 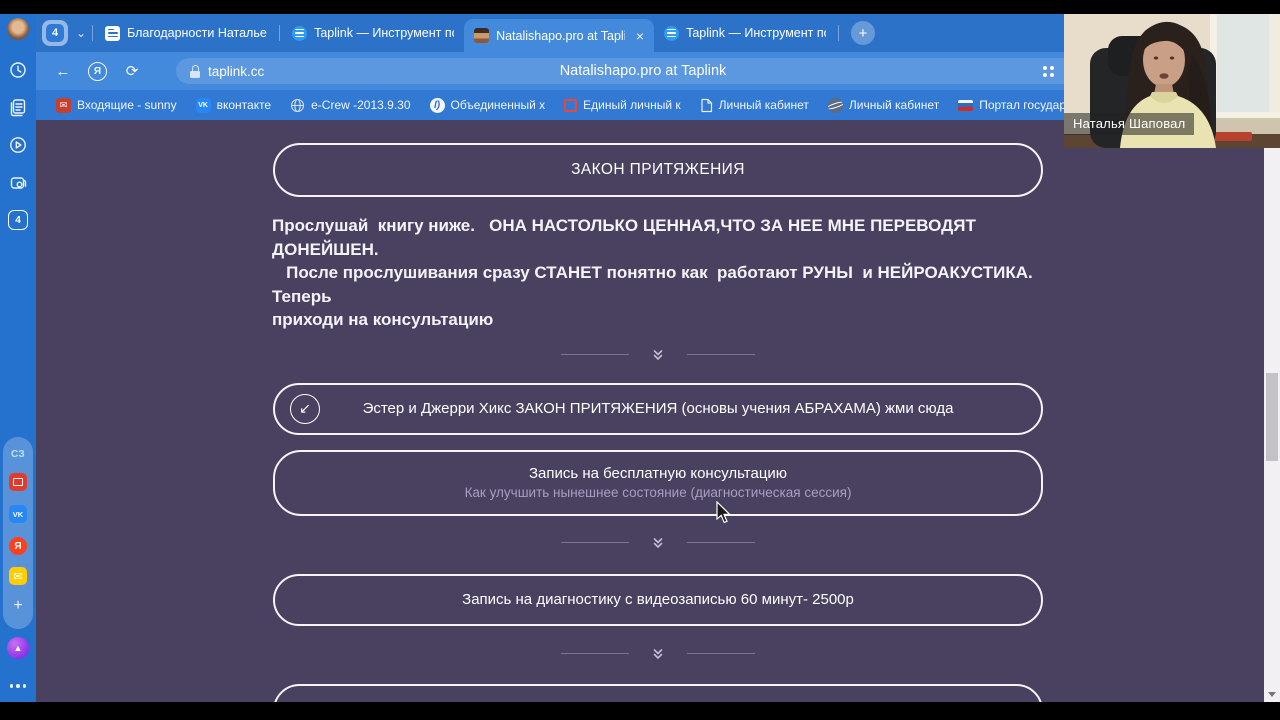 I want to click on webcam-name-label: Наталья Шаповал, so click(x=1129, y=124).